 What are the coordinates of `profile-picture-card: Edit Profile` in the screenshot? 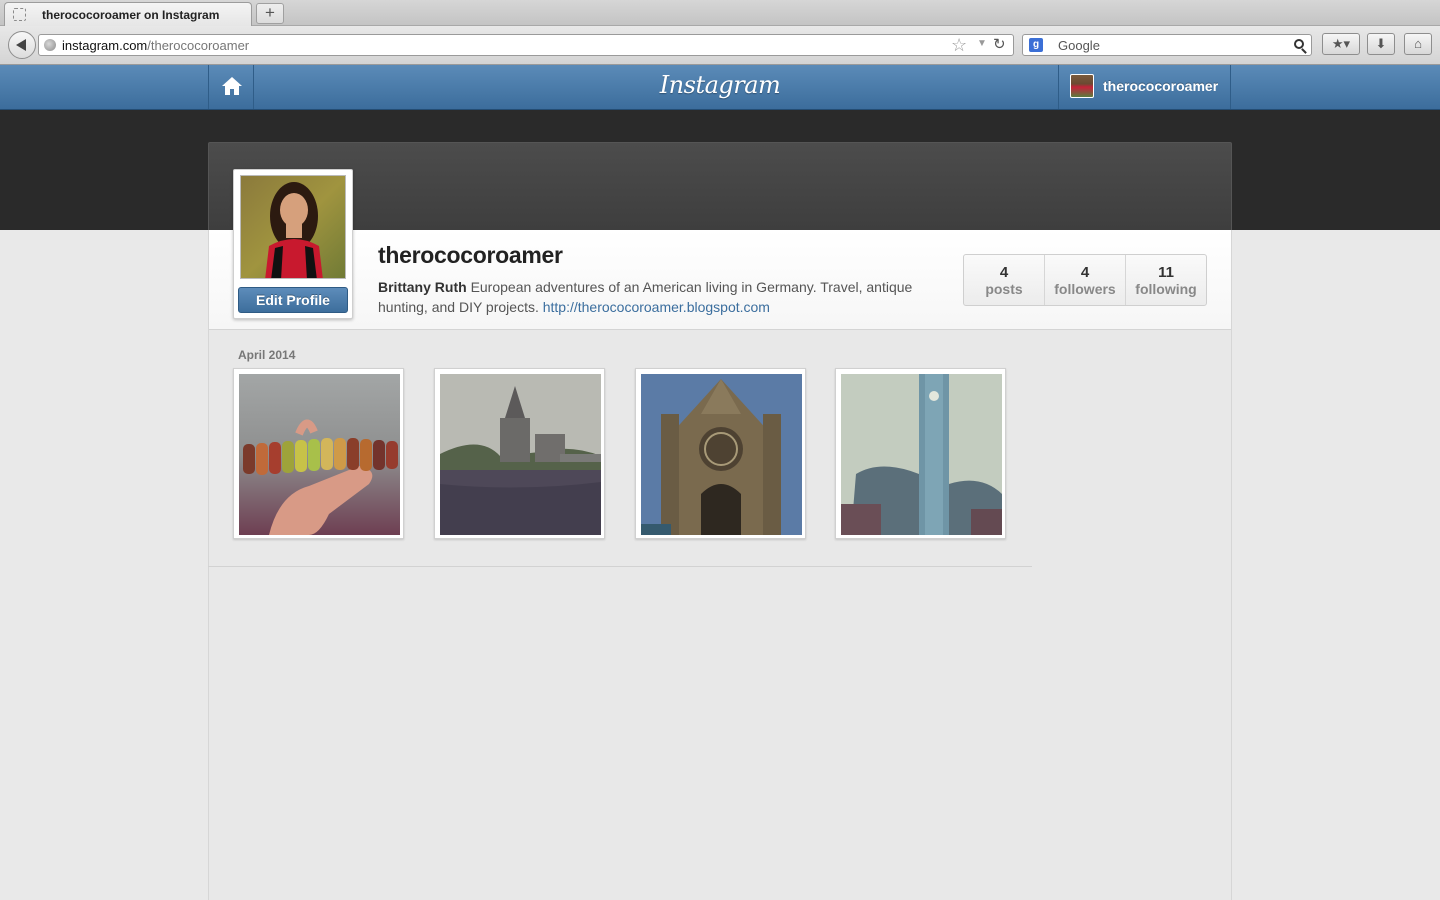 It's located at (293, 244).